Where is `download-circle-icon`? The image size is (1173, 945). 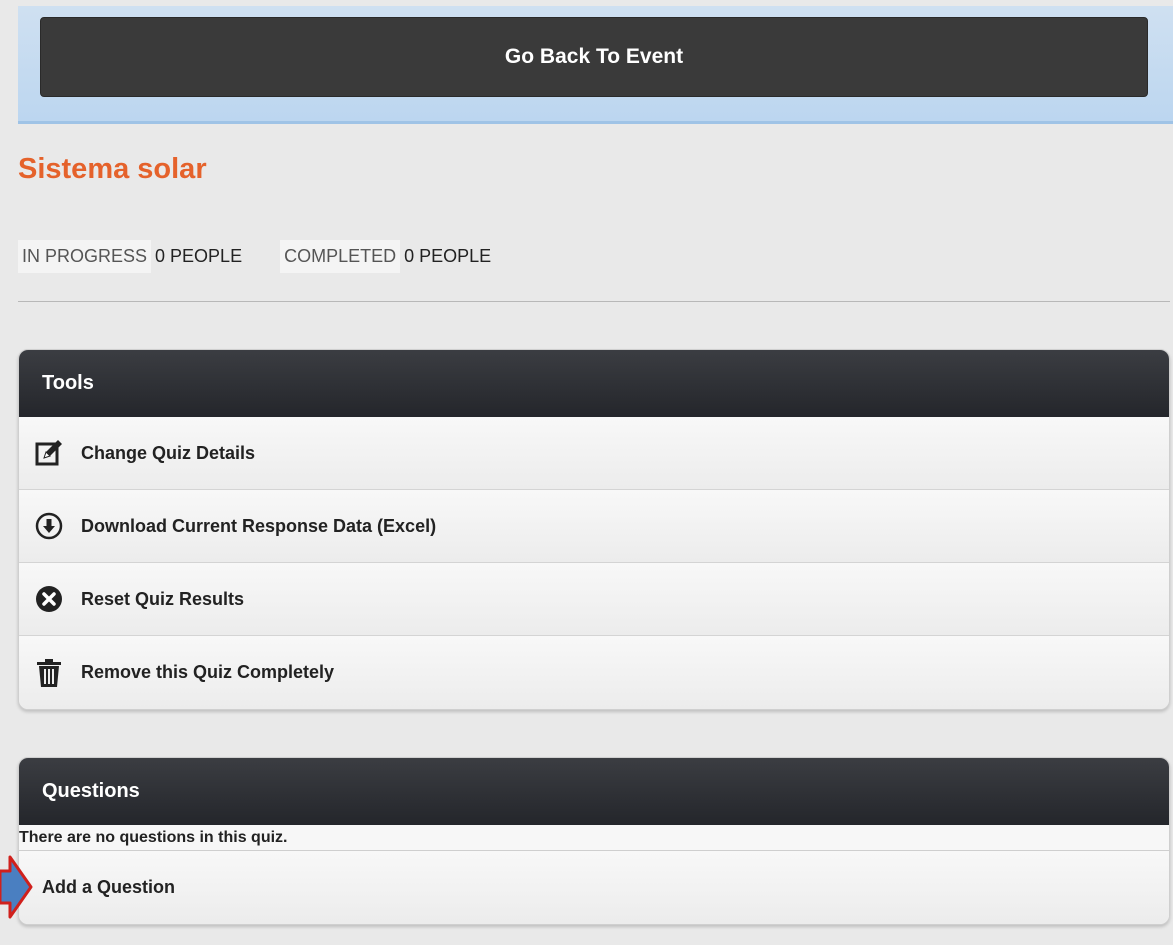 download-circle-icon is located at coordinates (49, 526).